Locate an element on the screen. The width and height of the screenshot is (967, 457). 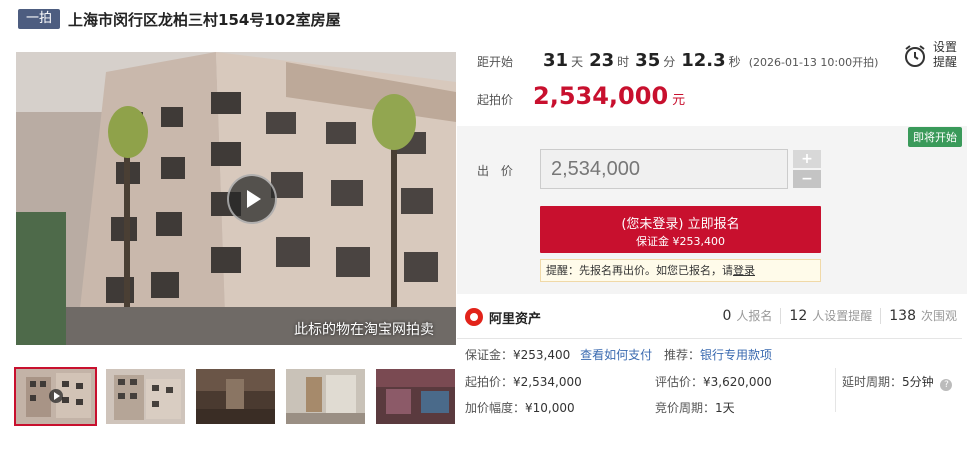
start-price-info: 起拍价：¥2,534,000 is located at coordinates (523, 381).